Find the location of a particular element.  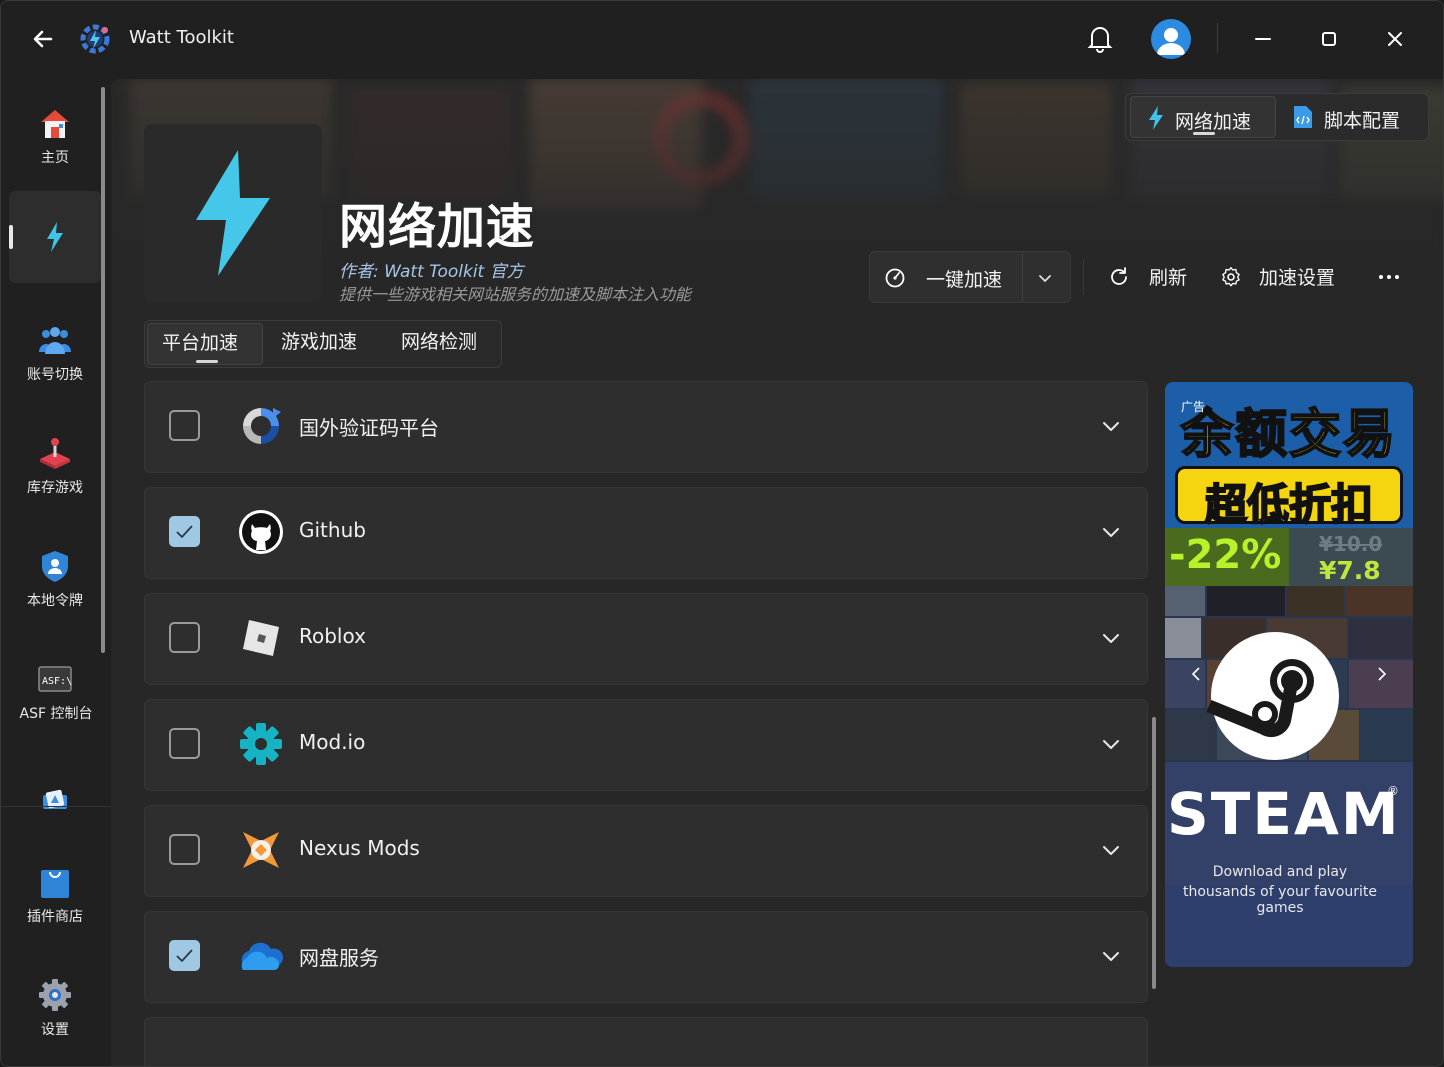

sidebar-scrollbar is located at coordinates (103, 370).